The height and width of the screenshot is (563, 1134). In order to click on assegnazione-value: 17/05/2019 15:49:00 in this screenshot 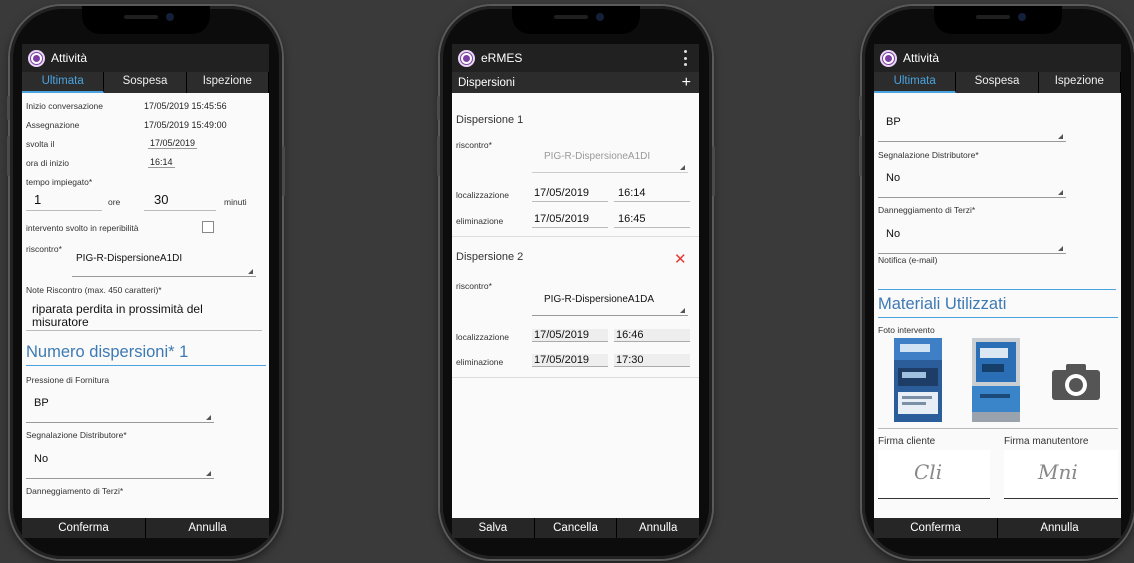, I will do `click(185, 125)`.